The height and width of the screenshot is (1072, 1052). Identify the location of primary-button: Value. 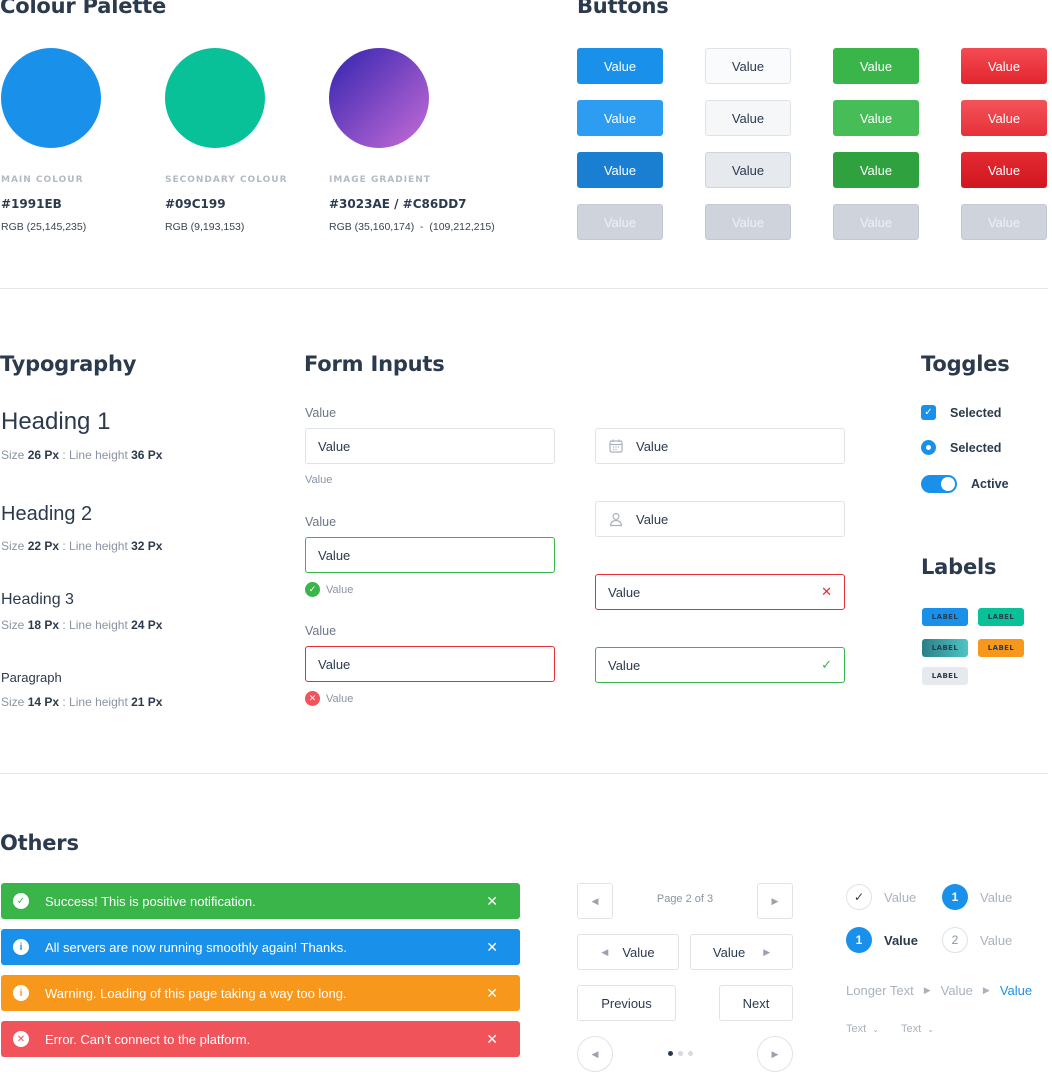
(620, 66).